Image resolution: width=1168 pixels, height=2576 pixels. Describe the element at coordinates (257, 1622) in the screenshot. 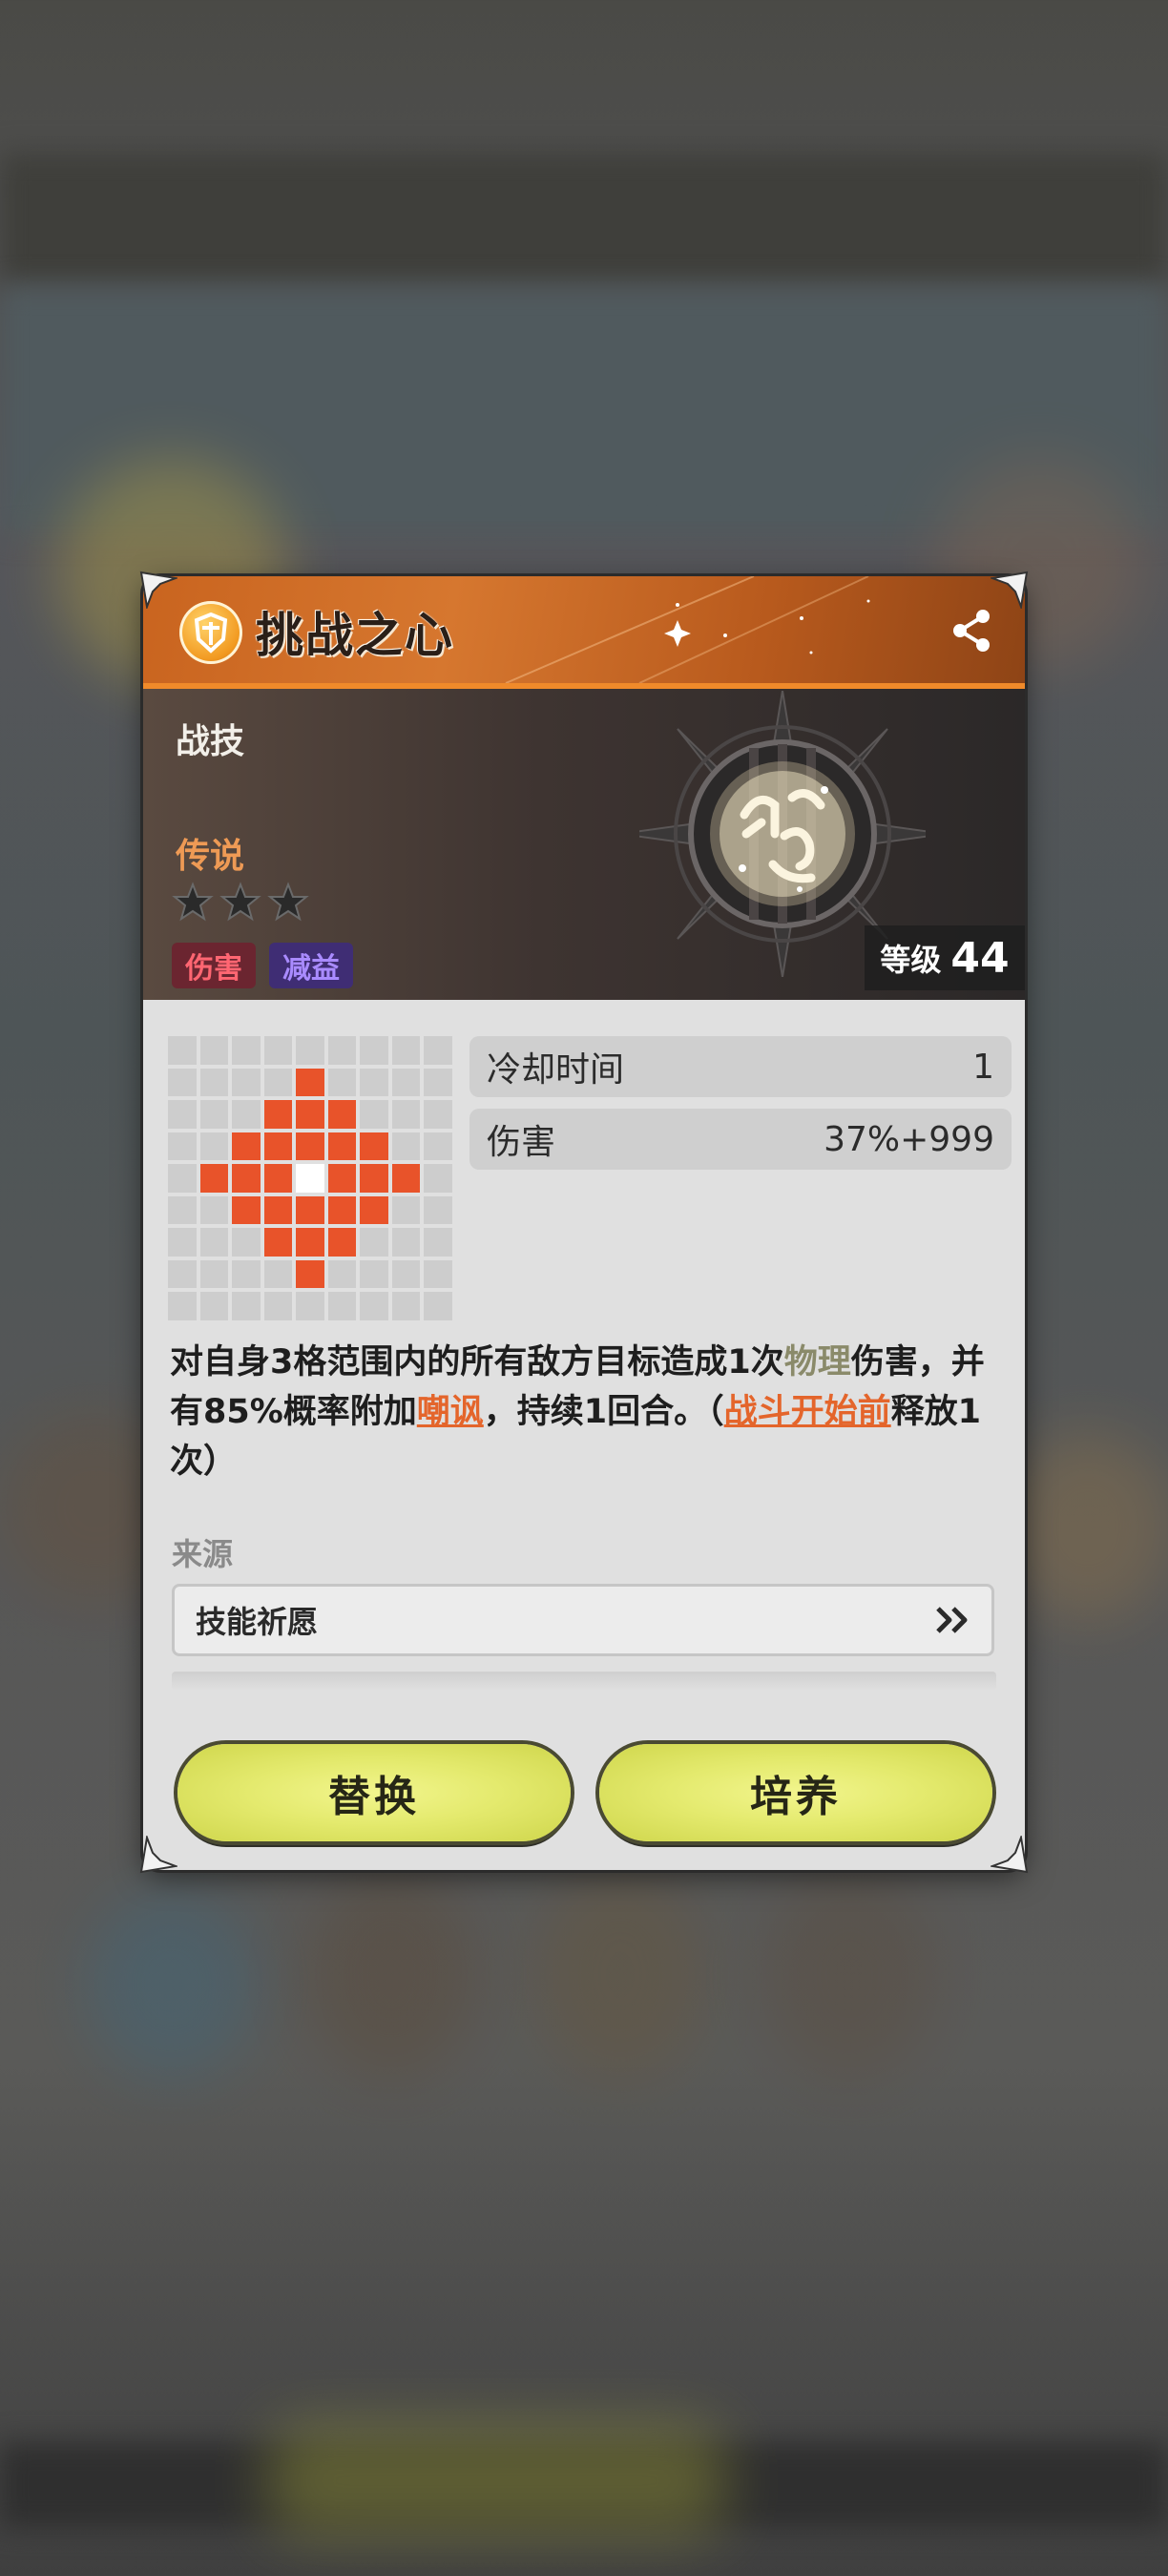

I see `source-value: 技能祈愿` at that location.